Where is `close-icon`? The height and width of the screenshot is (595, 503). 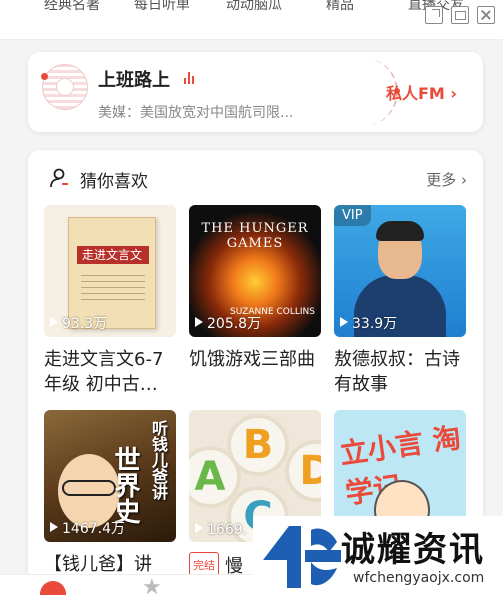
close-icon is located at coordinates (486, 15).